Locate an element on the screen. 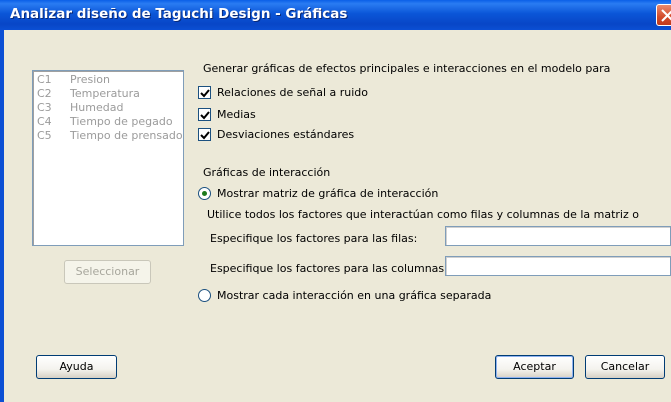  column-id: C2 is located at coordinates (44, 93).